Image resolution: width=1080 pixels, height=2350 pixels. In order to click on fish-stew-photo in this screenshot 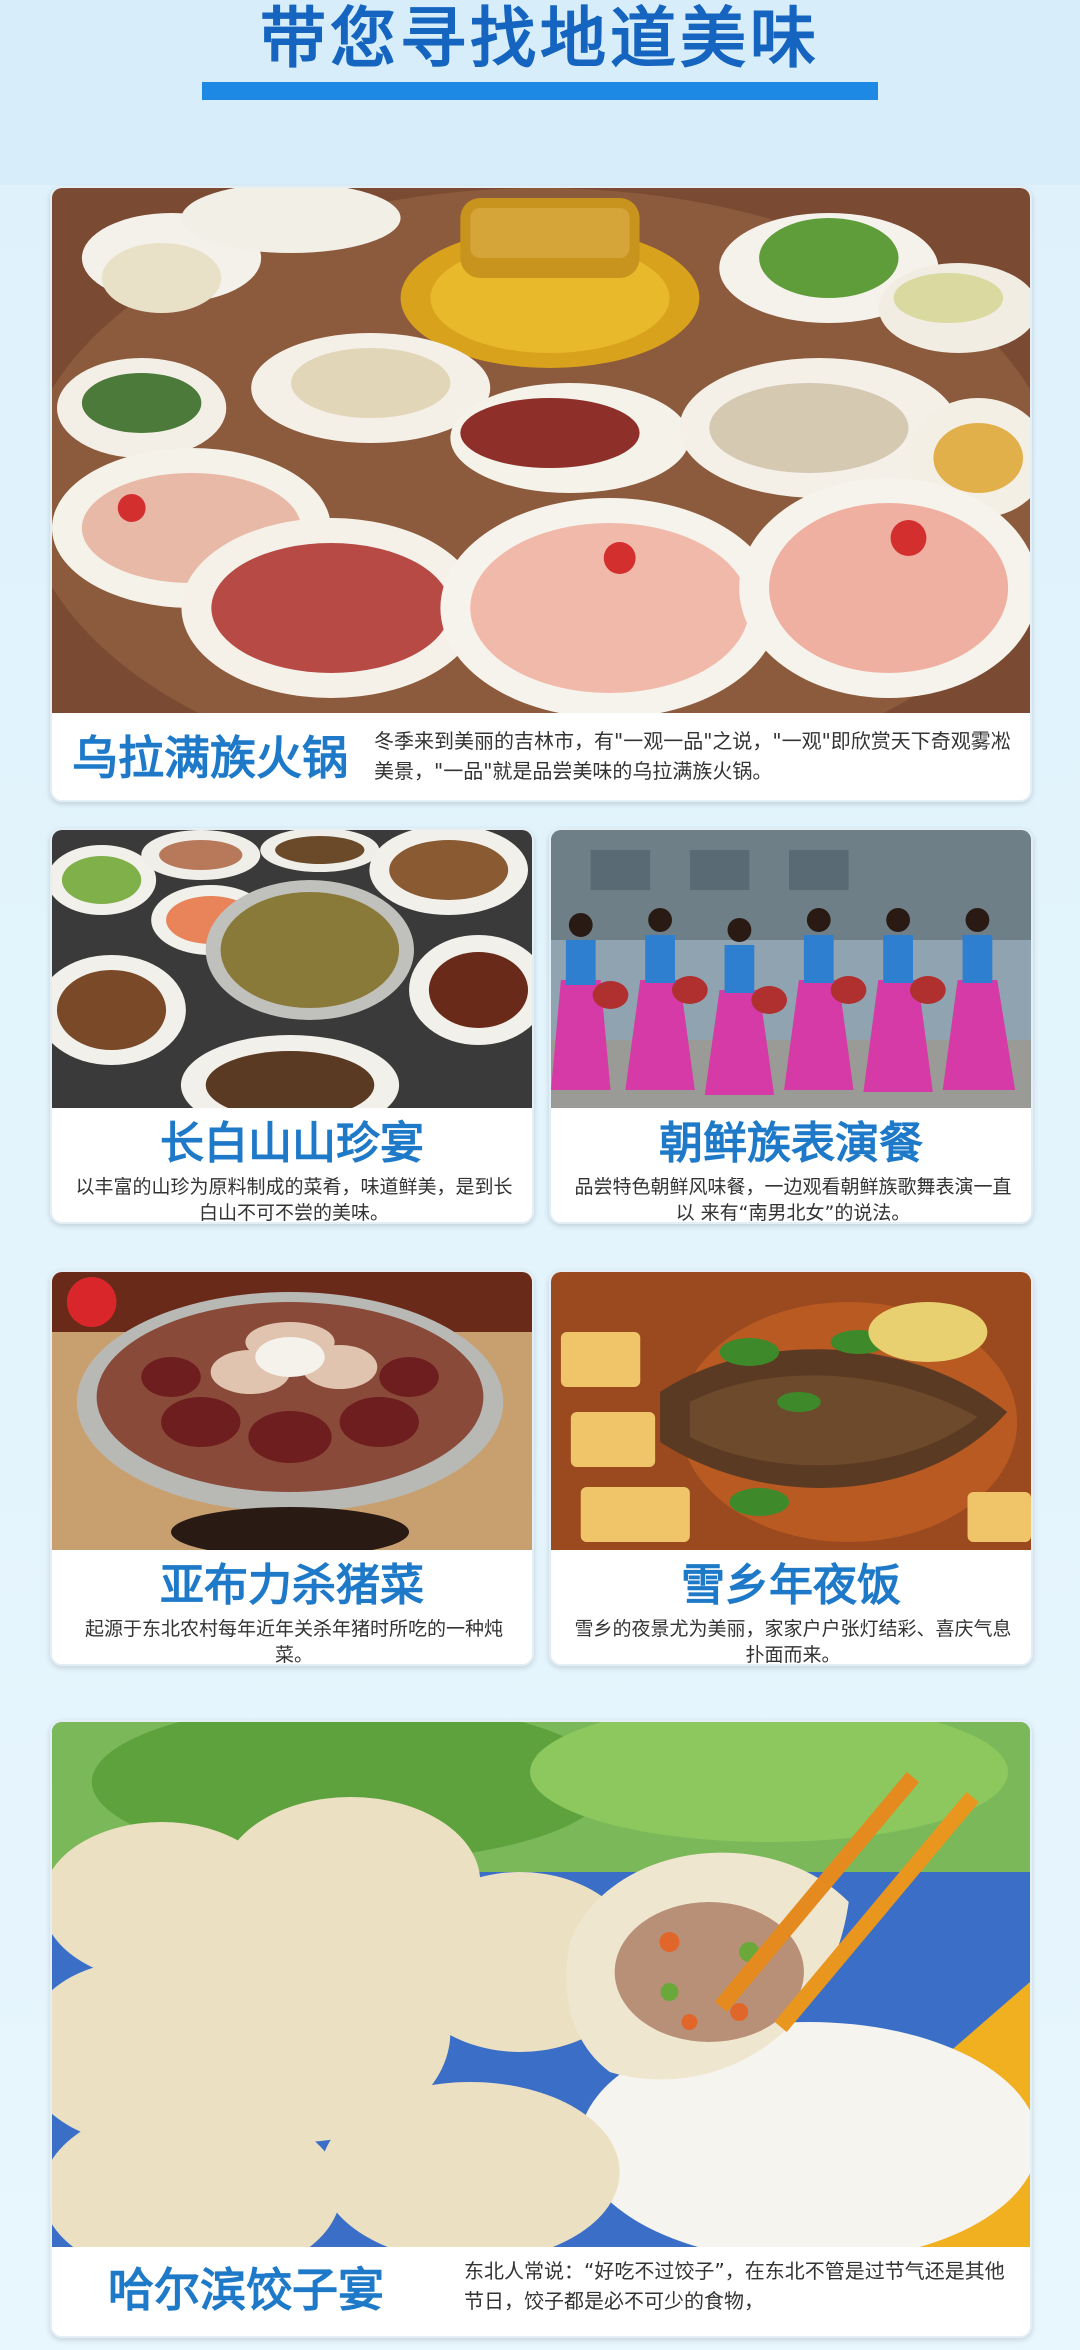, I will do `click(791, 1411)`.